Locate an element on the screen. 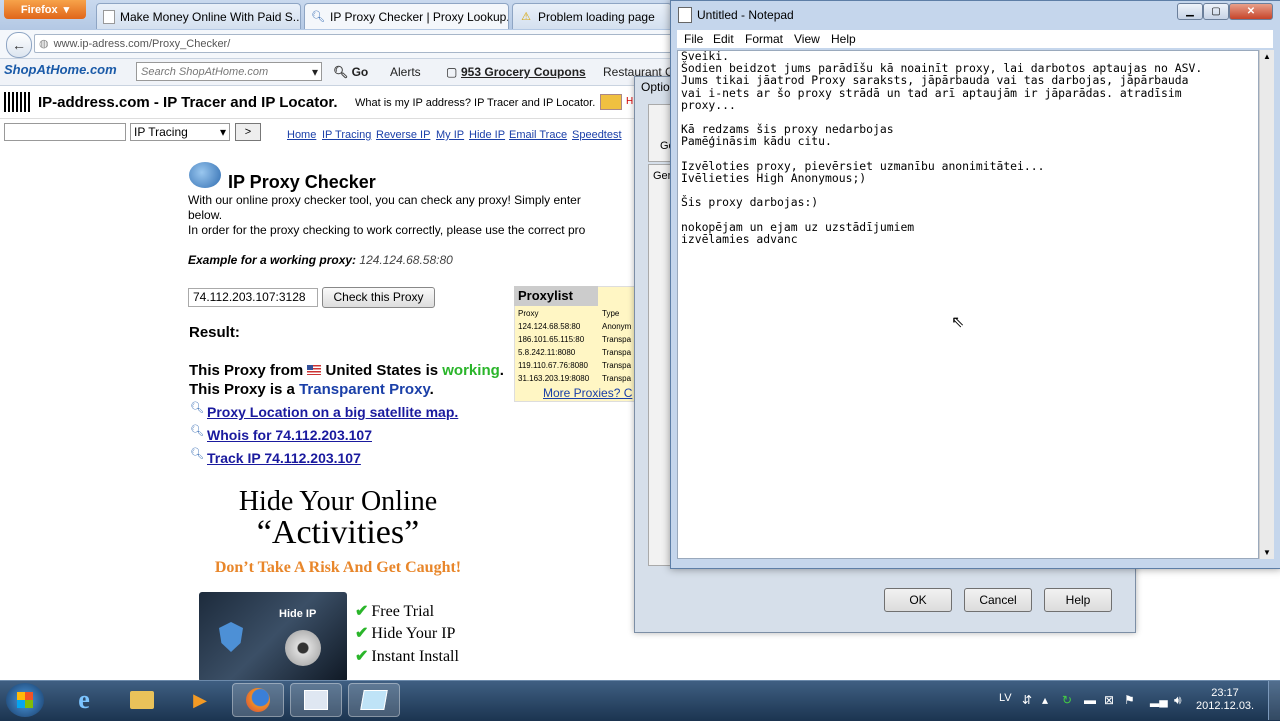 This screenshot has width=1280, height=721. shield-icon is located at coordinates (231, 637).